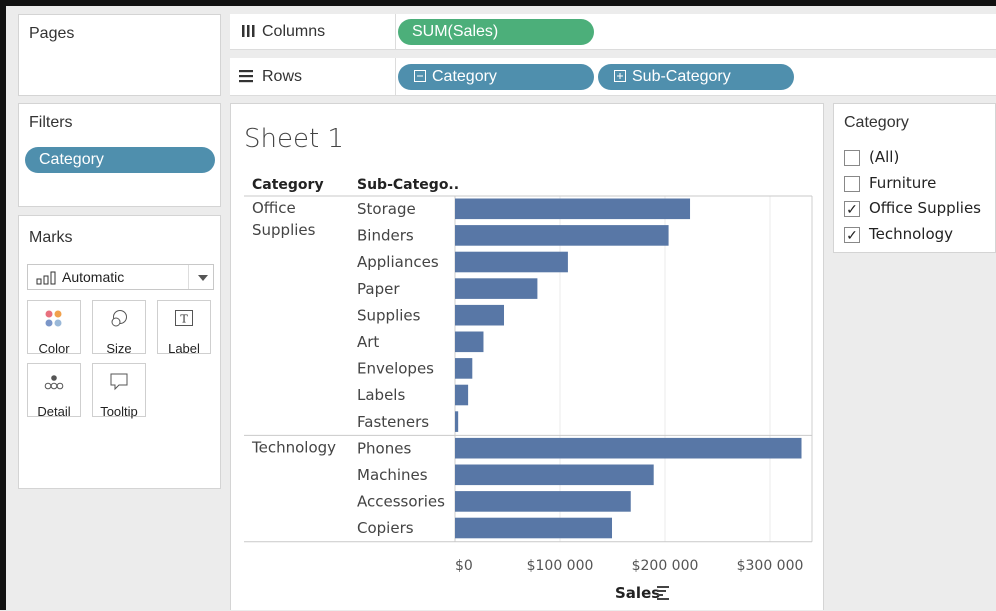 Image resolution: width=996 pixels, height=611 pixels. I want to click on filters-card: Filters Category, so click(119, 155).